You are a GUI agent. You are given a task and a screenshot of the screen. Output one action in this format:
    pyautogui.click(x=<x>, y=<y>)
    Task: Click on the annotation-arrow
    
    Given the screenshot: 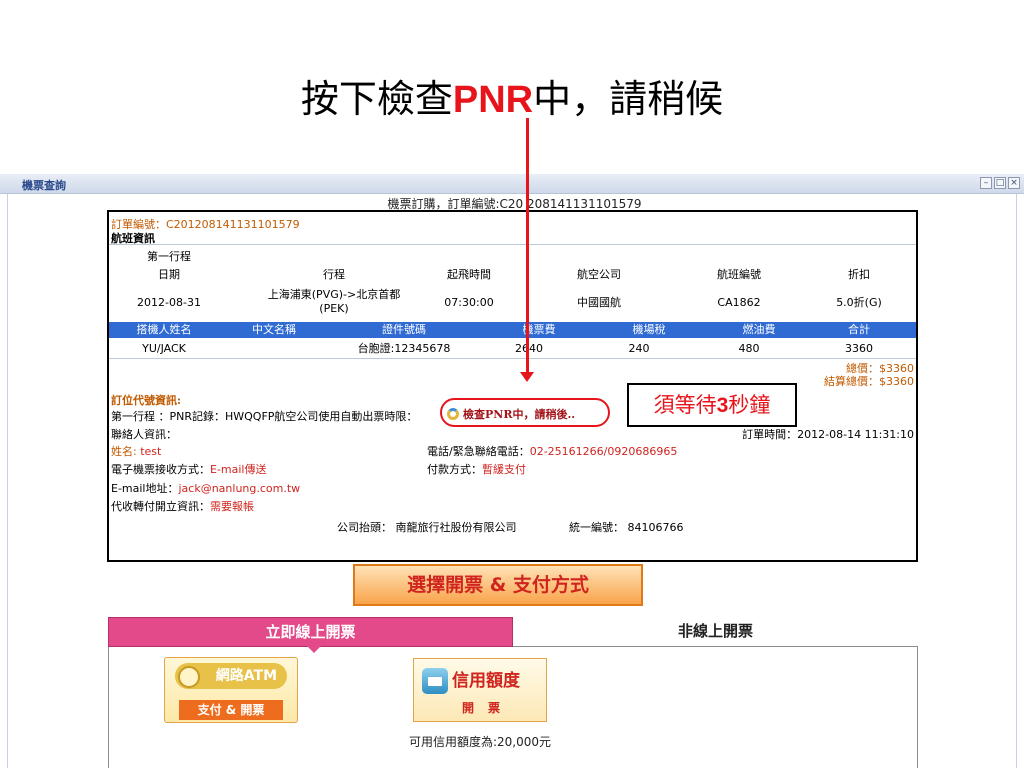 What is the action you would take?
    pyautogui.click(x=527, y=248)
    